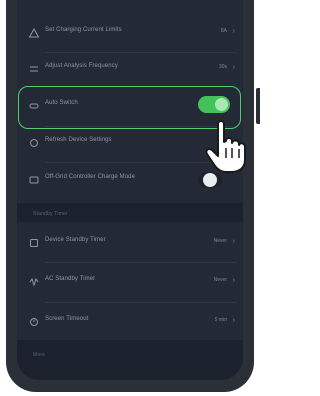 The width and height of the screenshot is (320, 396). I want to click on refresh-icon, so click(34, 143).